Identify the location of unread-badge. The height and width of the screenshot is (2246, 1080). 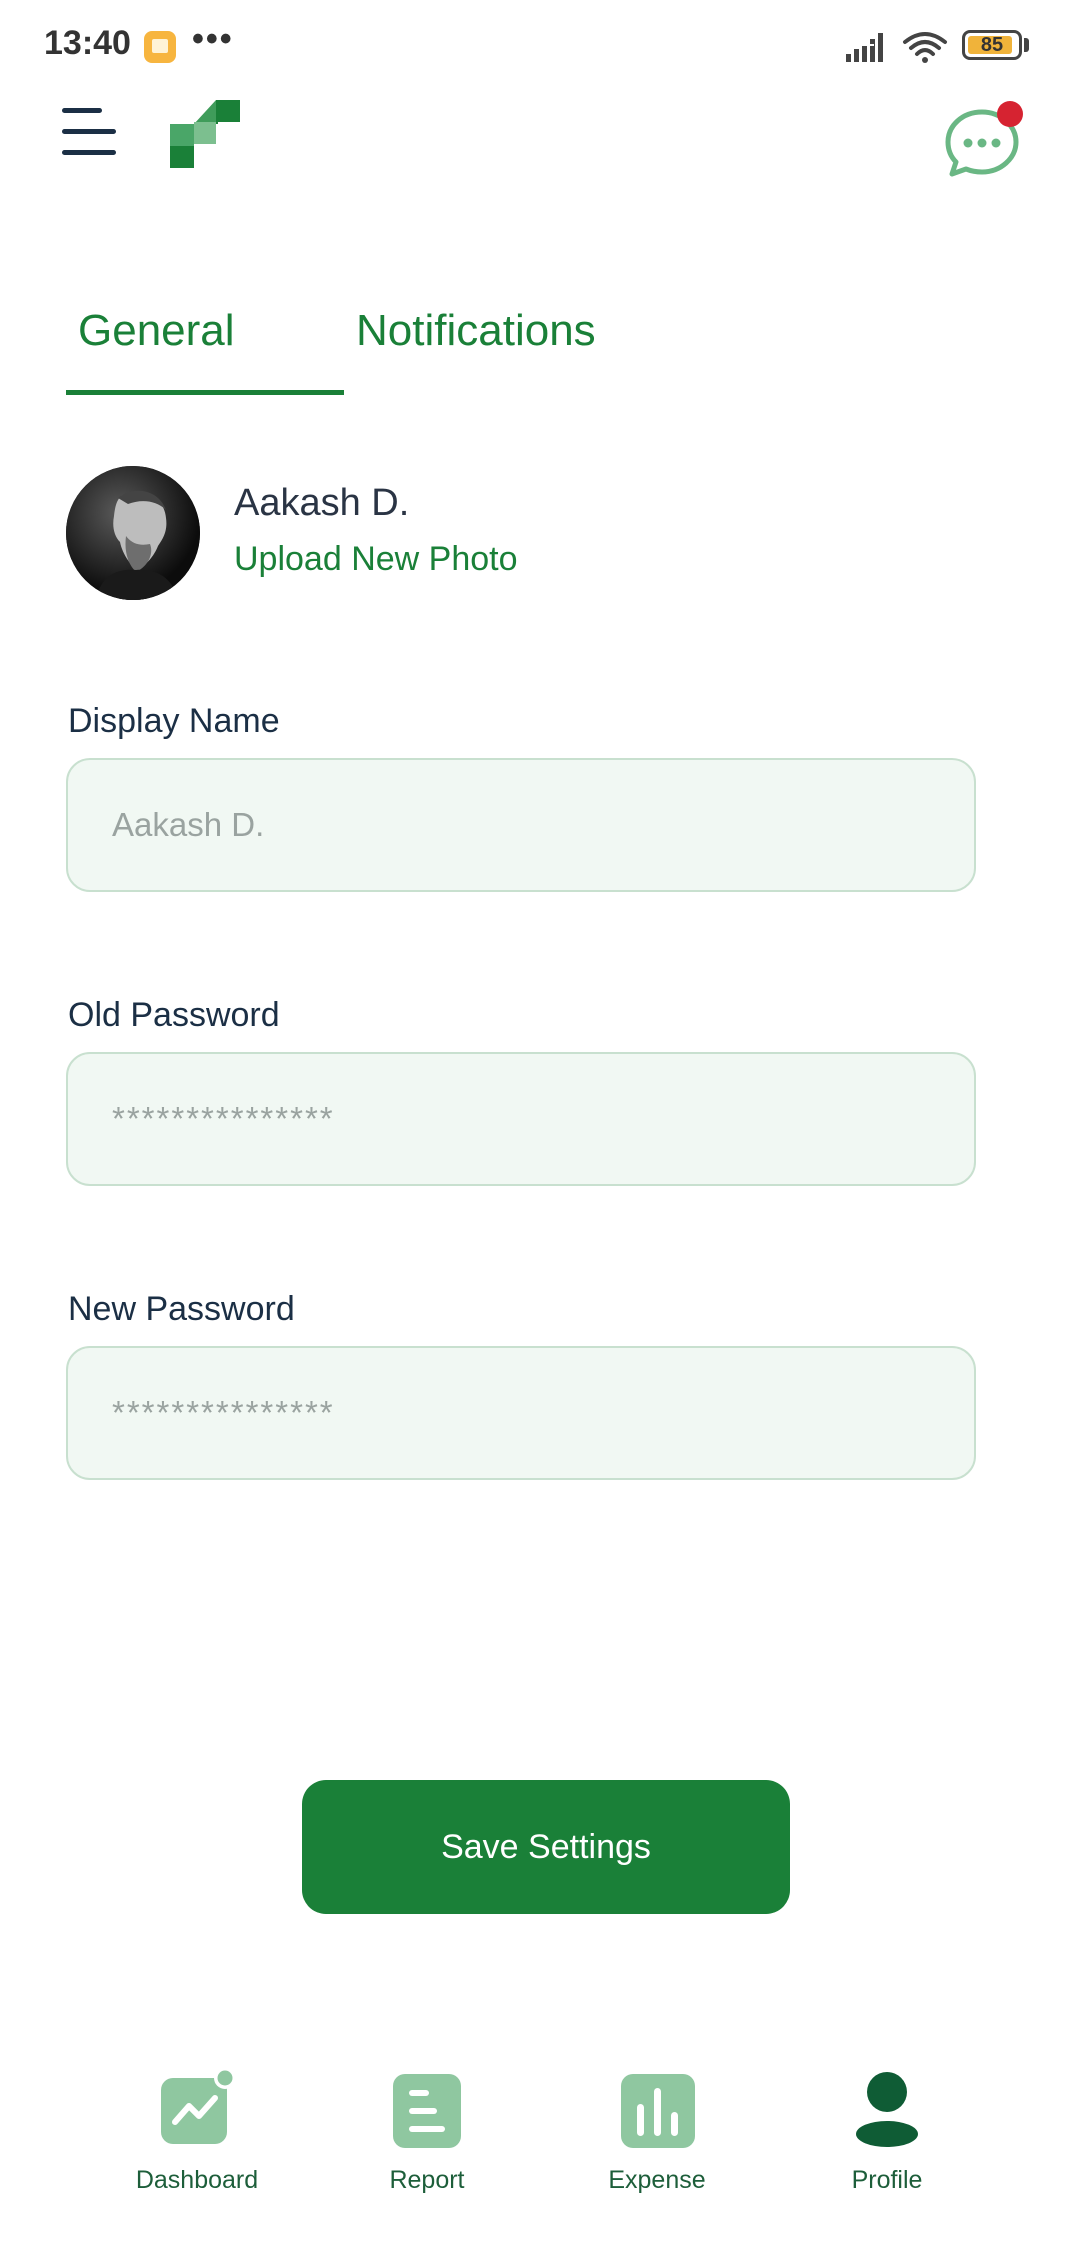
(1010, 114).